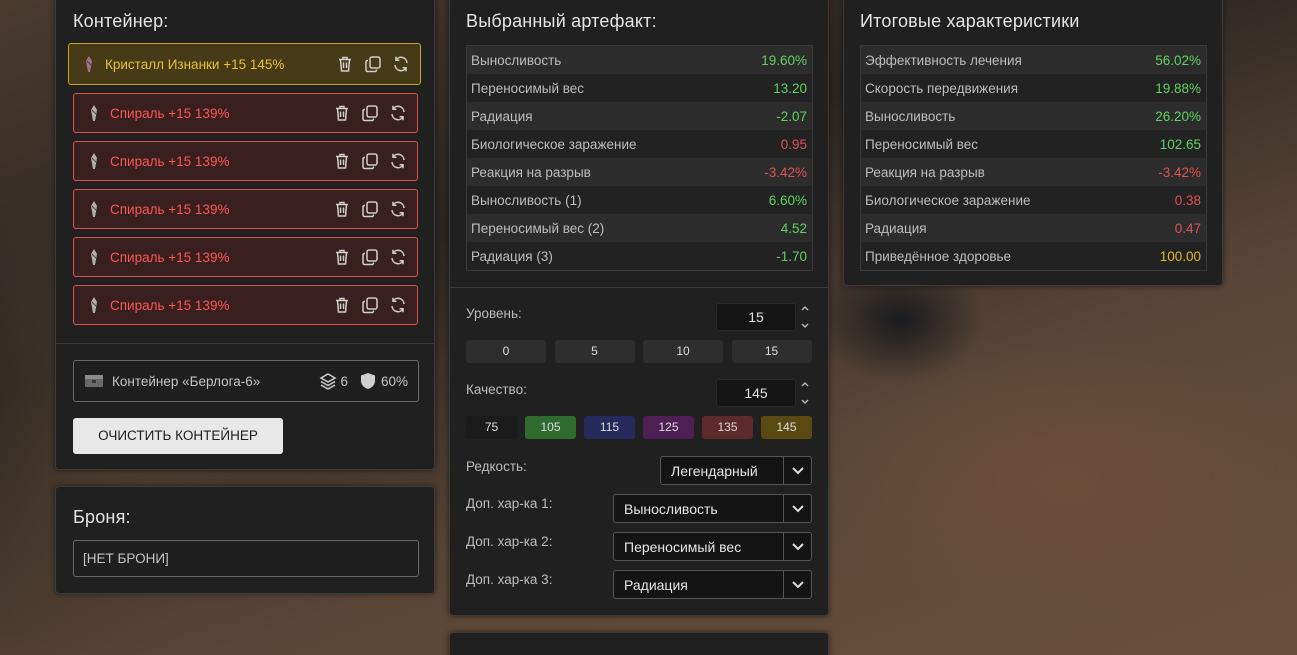 The width and height of the screenshot is (1297, 655). What do you see at coordinates (509, 503) in the screenshot?
I see `extra1-label: Доп. хар-ка 1:` at bounding box center [509, 503].